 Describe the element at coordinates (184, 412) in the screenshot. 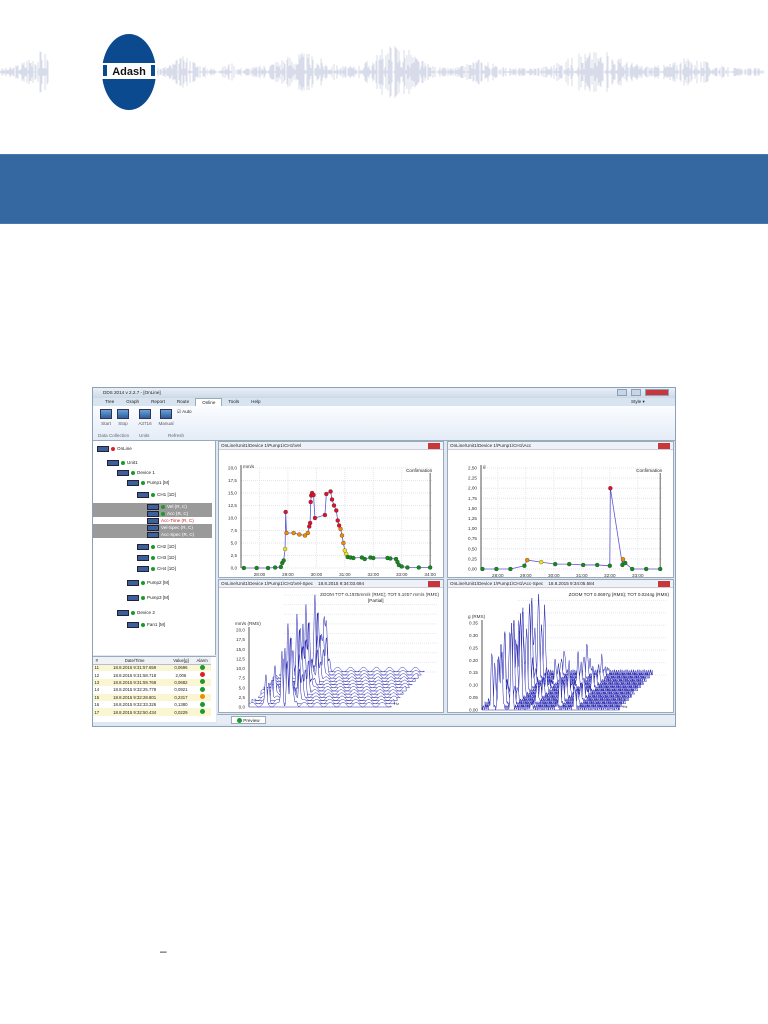

I see `auto-checkbox: ☑ Auto` at that location.